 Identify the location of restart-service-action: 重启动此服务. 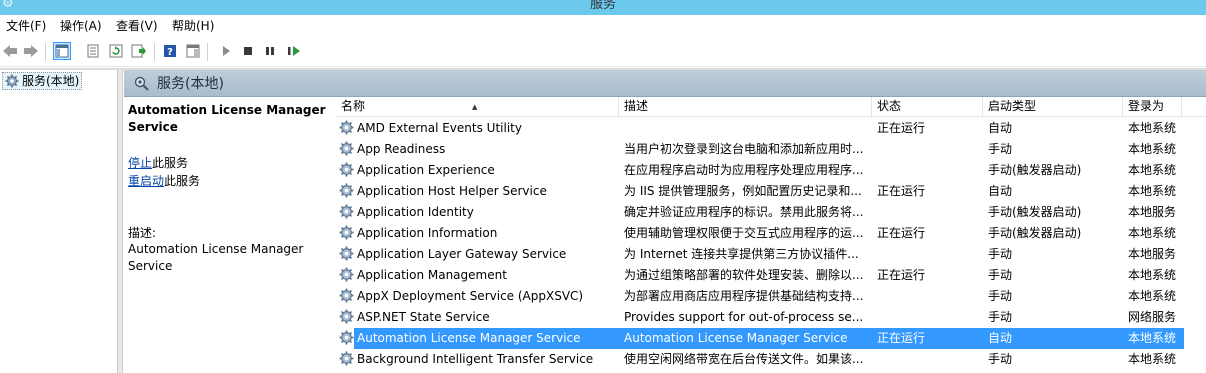
(164, 181).